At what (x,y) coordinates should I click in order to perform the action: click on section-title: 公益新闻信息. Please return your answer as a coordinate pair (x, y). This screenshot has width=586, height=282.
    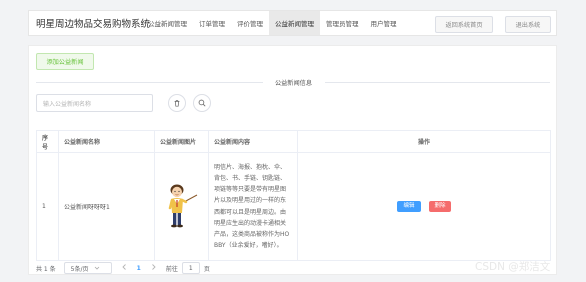
    Looking at the image, I should click on (293, 82).